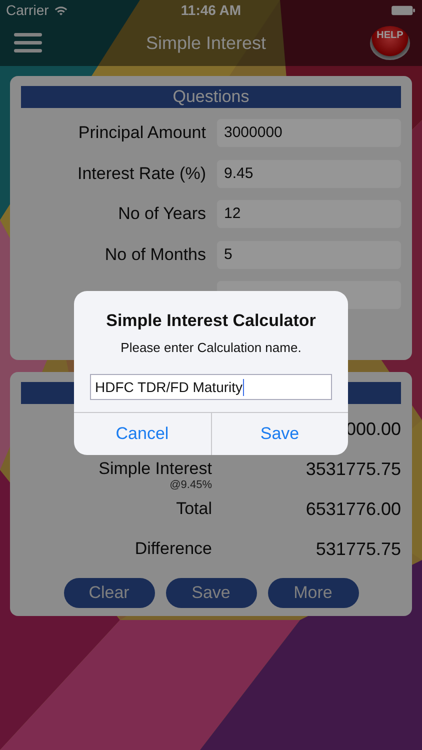  What do you see at coordinates (27, 10) in the screenshot?
I see `carrier-label: Carrier` at bounding box center [27, 10].